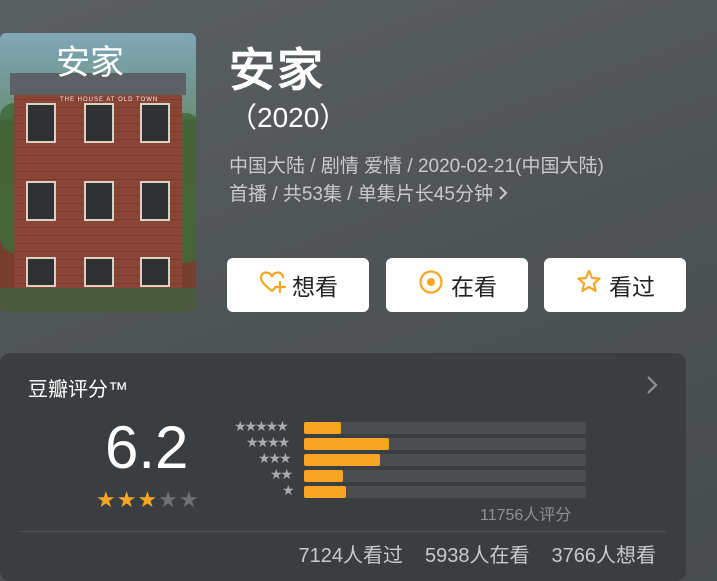  What do you see at coordinates (261, 426) in the screenshot?
I see `row-star-icons: ★★★★★` at bounding box center [261, 426].